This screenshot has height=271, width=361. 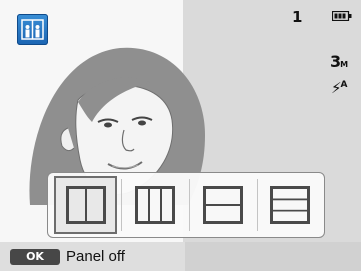 I want to click on bottom-bar-shade, so click(x=273, y=256).